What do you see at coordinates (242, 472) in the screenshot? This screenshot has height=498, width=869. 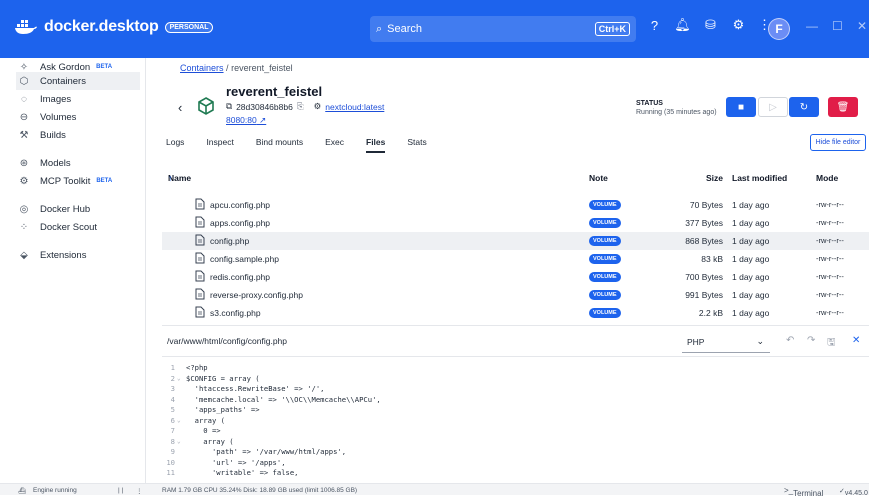 I see `code-text: 'writable' => false,` at bounding box center [242, 472].